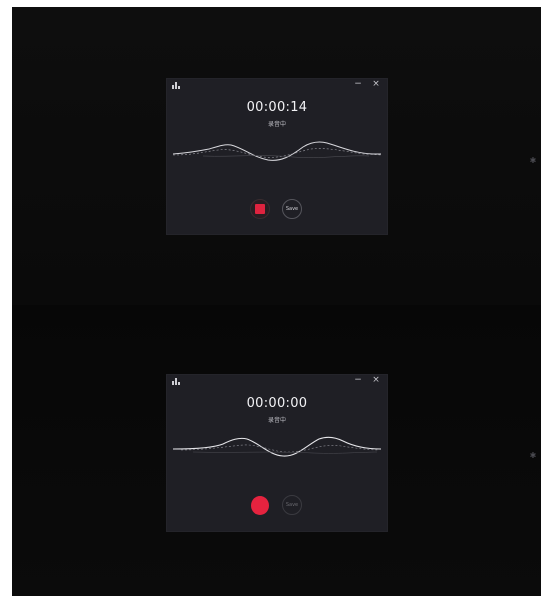  I want to click on stop-icon, so click(260, 209).